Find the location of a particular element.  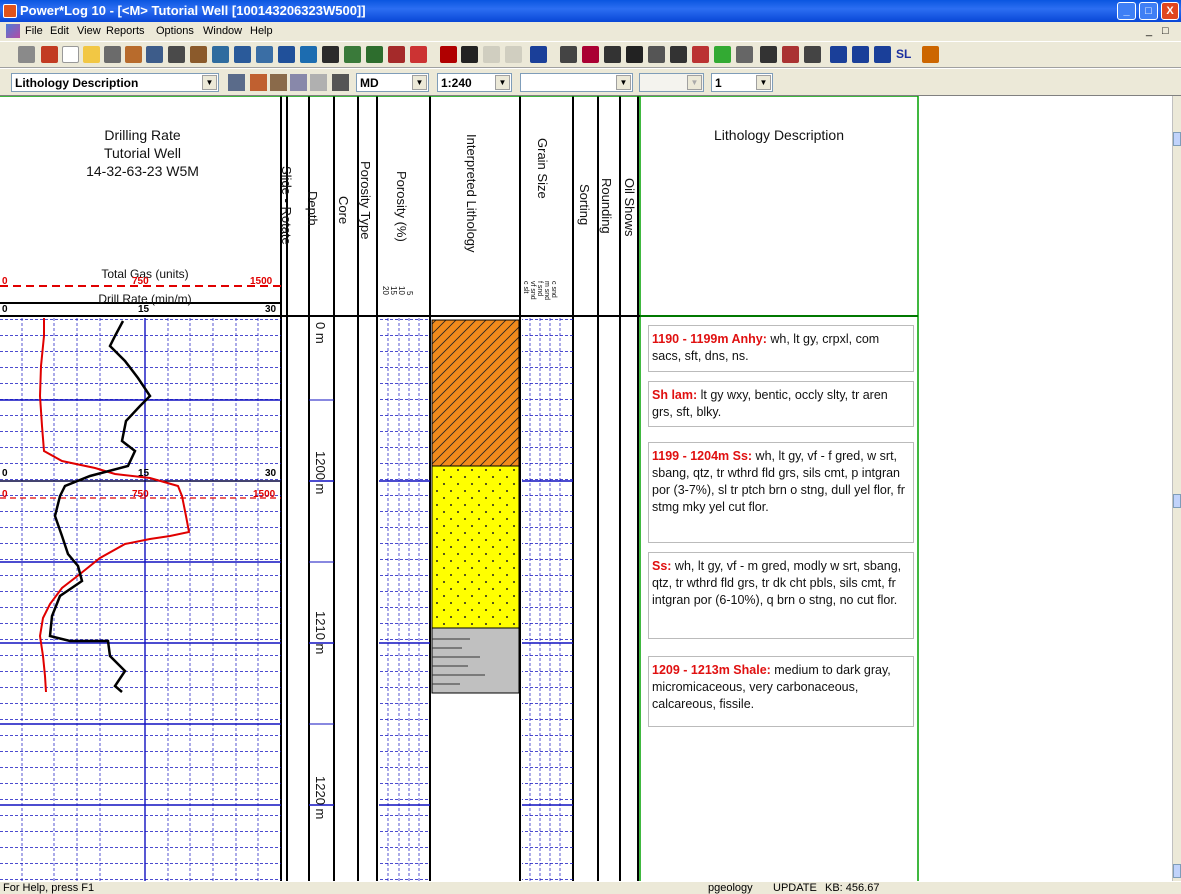

sandstone-interval is located at coordinates (475, 547).